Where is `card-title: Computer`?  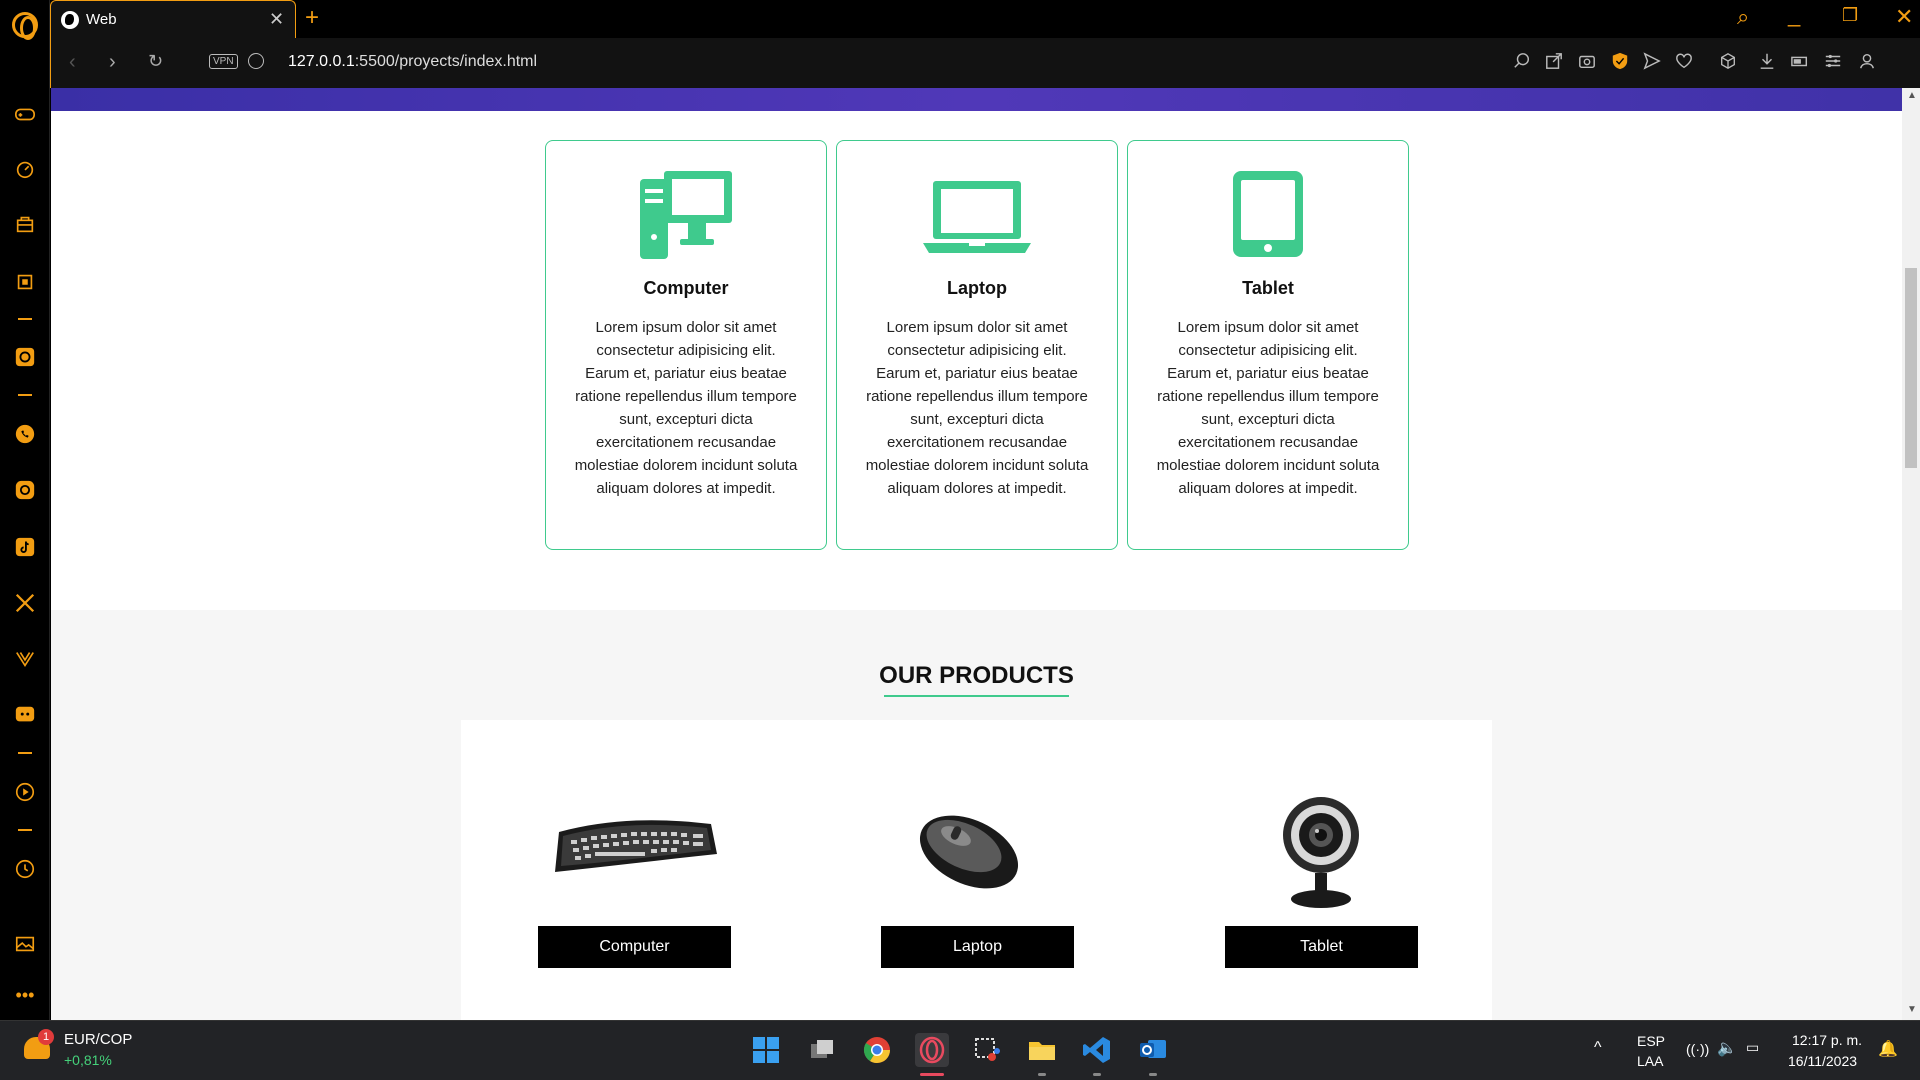
card-title: Computer is located at coordinates (686, 288).